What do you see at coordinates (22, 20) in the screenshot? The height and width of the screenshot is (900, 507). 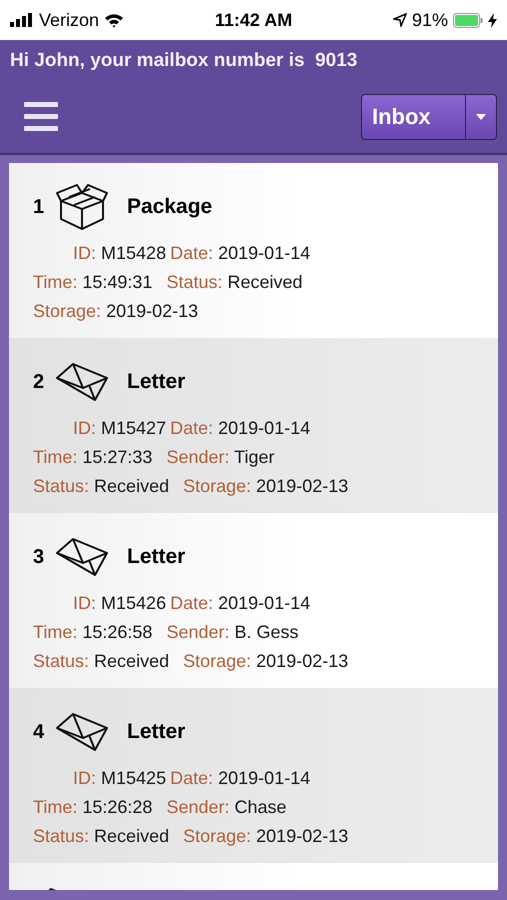 I see `signal-icon` at bounding box center [22, 20].